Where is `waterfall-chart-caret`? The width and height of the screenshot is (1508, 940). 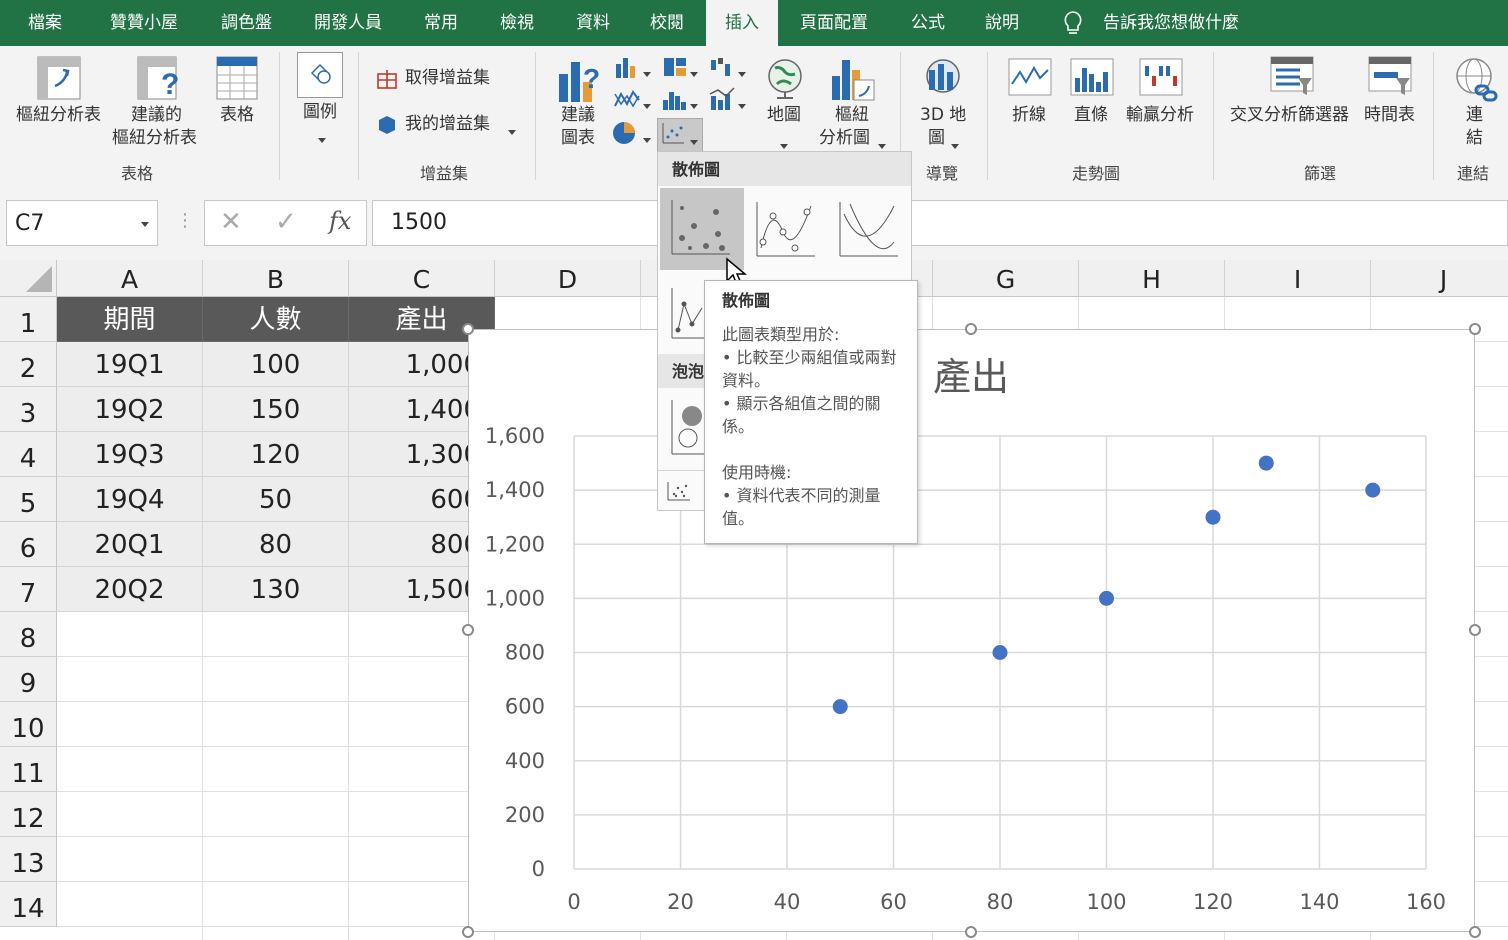 waterfall-chart-caret is located at coordinates (742, 73).